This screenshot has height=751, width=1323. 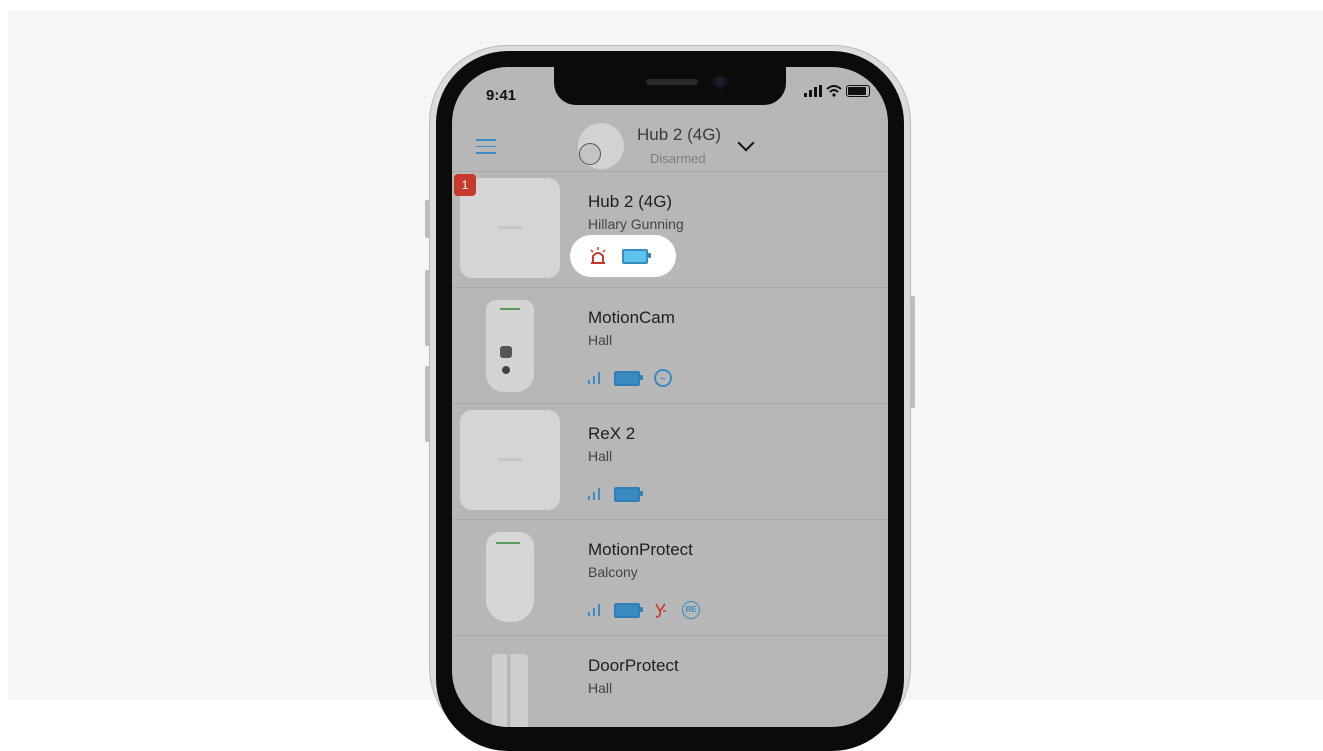 I want to click on delay-icon: –, so click(x=663, y=378).